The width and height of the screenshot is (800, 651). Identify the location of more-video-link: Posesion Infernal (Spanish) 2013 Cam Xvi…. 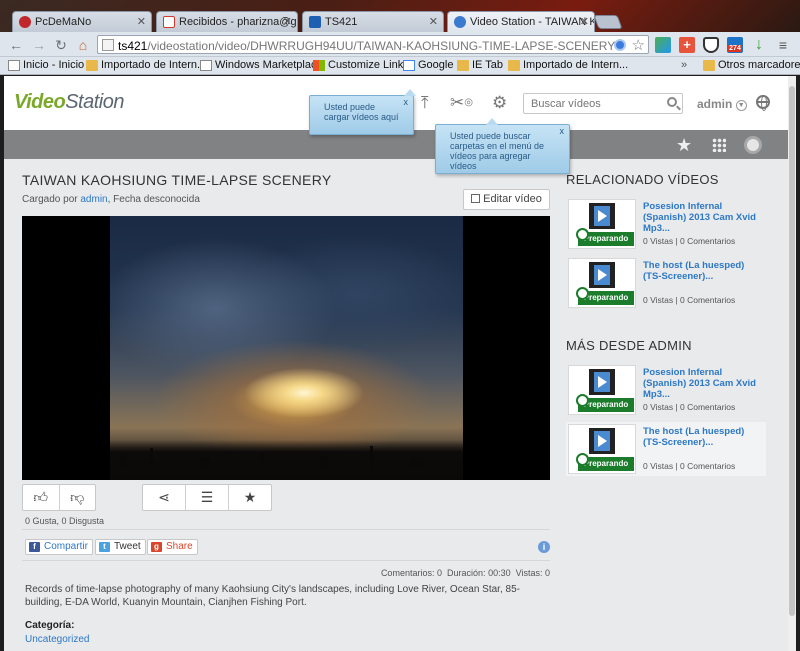
(702, 383).